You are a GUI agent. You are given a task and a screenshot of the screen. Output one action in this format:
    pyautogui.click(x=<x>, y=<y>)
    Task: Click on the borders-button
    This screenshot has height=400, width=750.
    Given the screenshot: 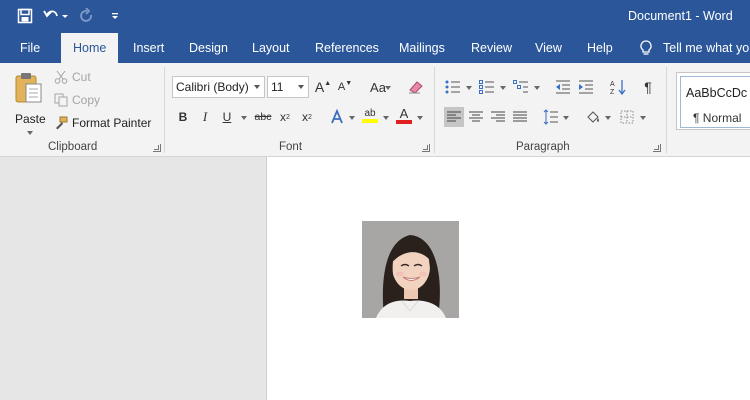 What is the action you would take?
    pyautogui.click(x=627, y=117)
    